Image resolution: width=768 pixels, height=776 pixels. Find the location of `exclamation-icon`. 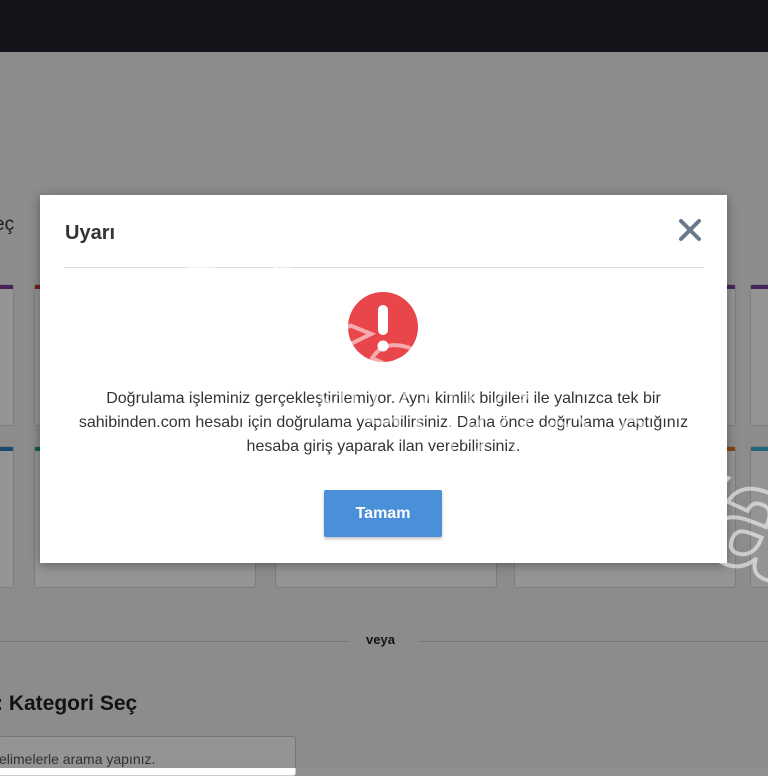

exclamation-icon is located at coordinates (383, 327).